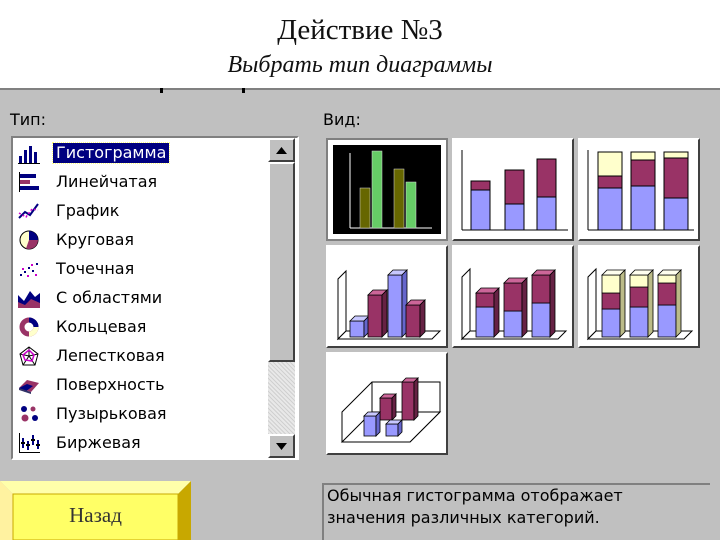 This screenshot has height=540, width=720. Describe the element at coordinates (95, 515) in the screenshot. I see `back-button-label: Назад` at that location.